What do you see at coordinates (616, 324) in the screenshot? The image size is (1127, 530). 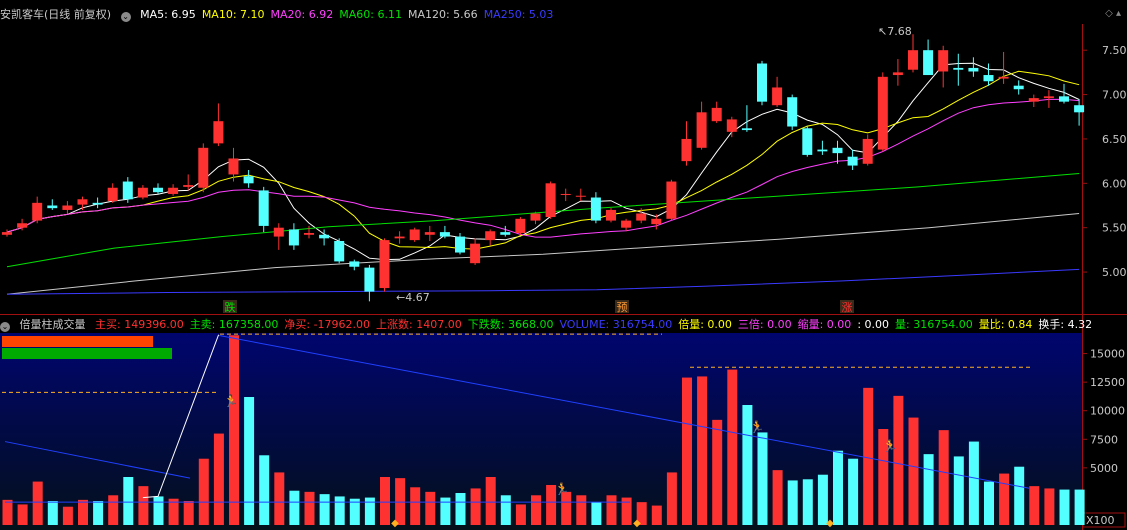 I see `indicator-field: VOLUME: 316754.00` at bounding box center [616, 324].